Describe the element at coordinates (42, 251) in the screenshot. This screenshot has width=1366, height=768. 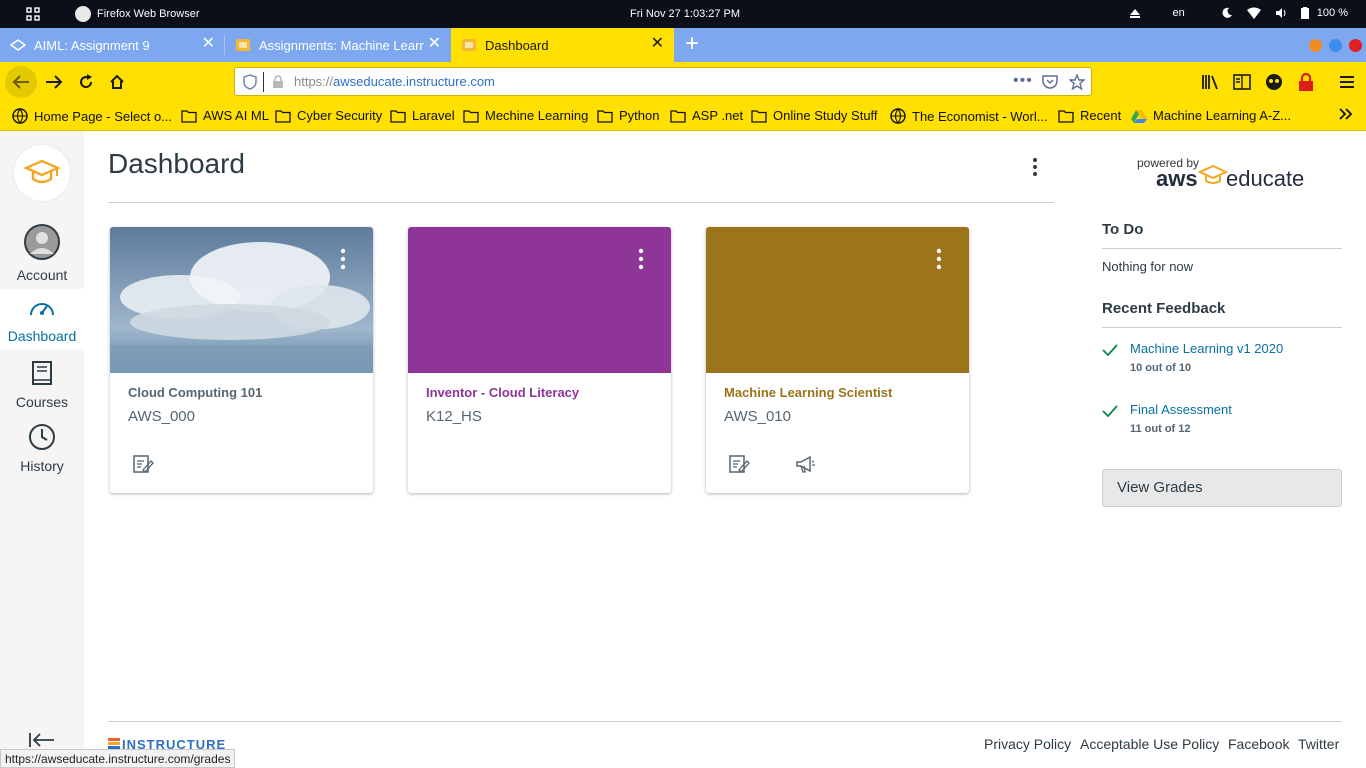
I see `sidebar-item-account: Account` at that location.